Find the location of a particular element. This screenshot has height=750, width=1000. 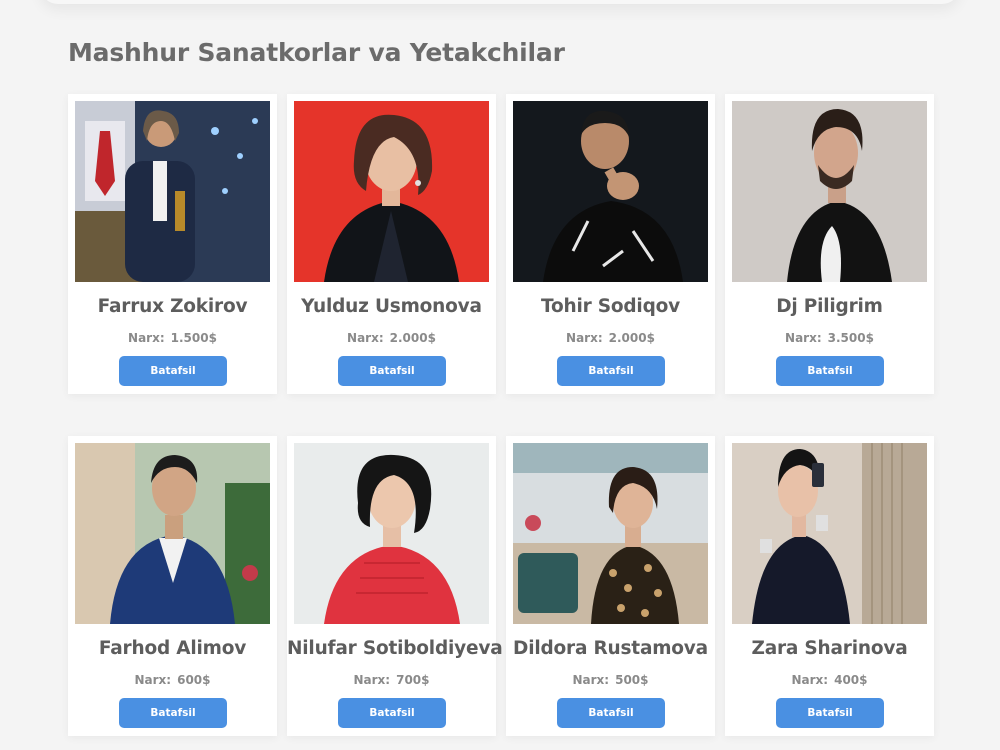

artist-card: Tohir Sodiqov Narx: 2.000$ Batafsil is located at coordinates (610, 244).